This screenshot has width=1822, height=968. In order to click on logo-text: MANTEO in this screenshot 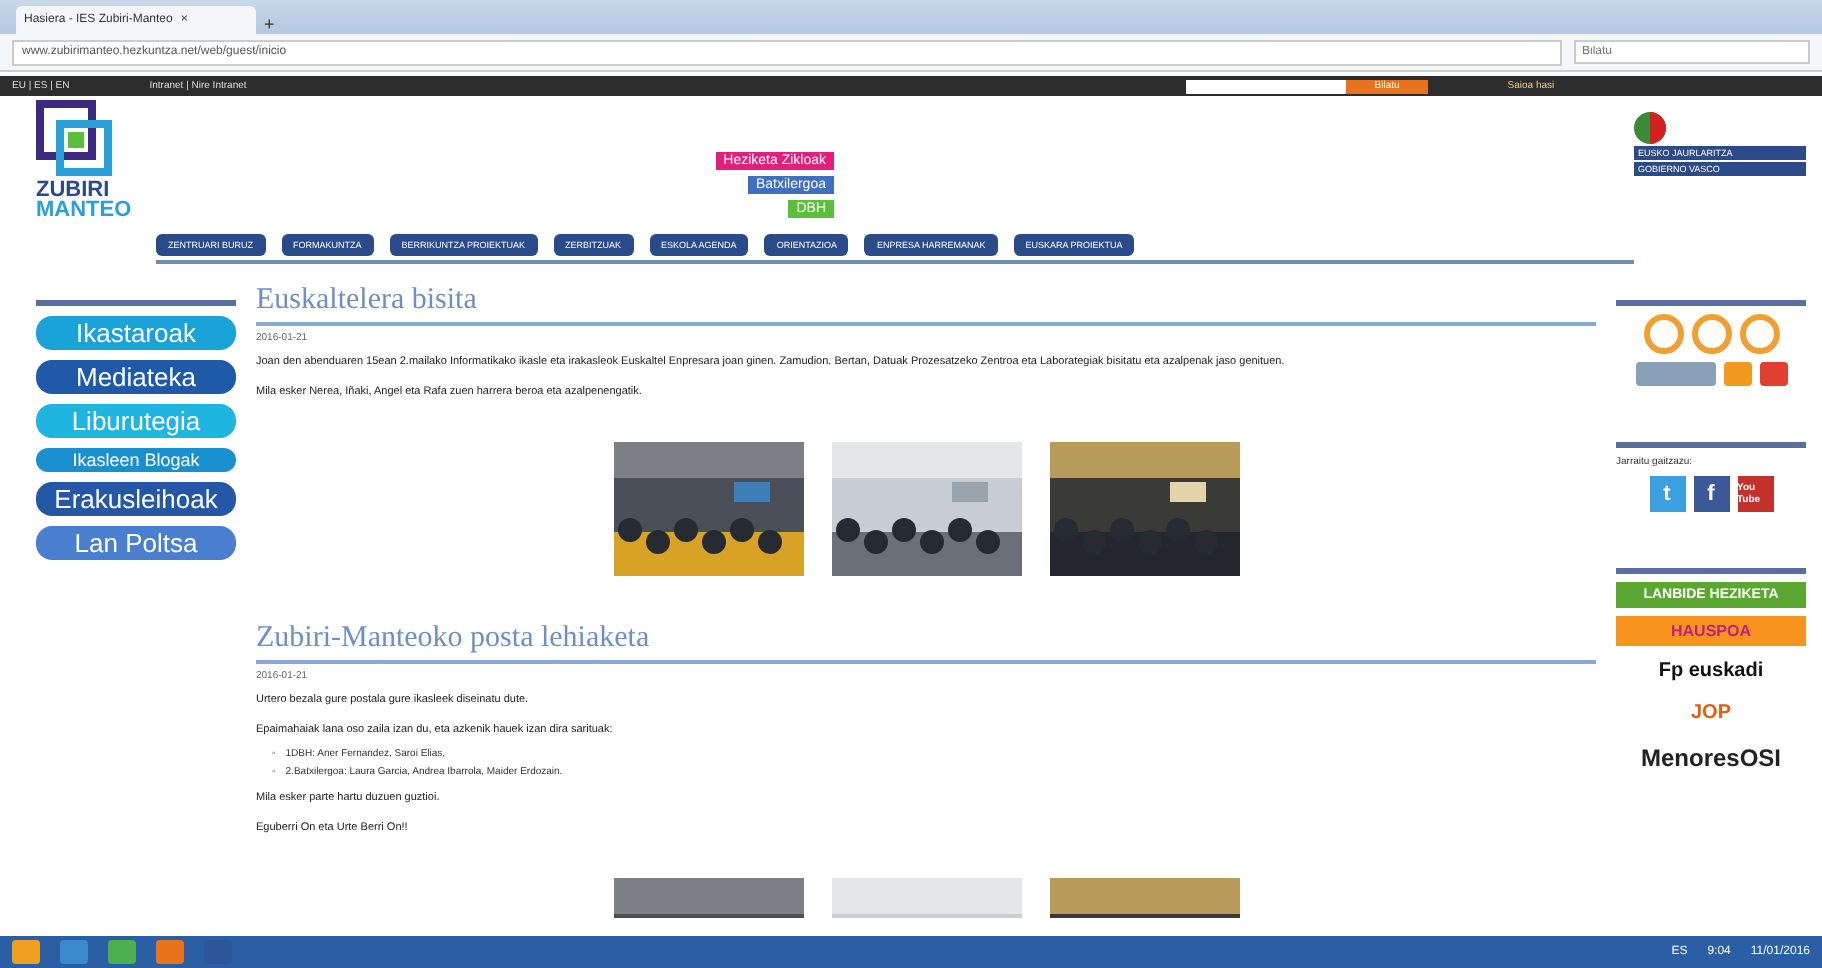, I will do `click(84, 210)`.